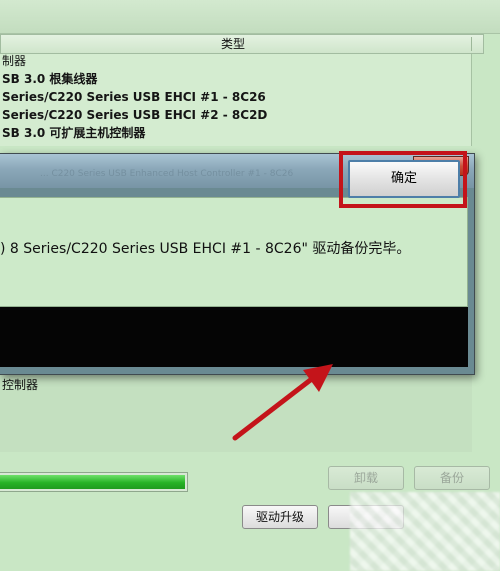  Describe the element at coordinates (471, 44) in the screenshot. I see `column-separator` at that location.